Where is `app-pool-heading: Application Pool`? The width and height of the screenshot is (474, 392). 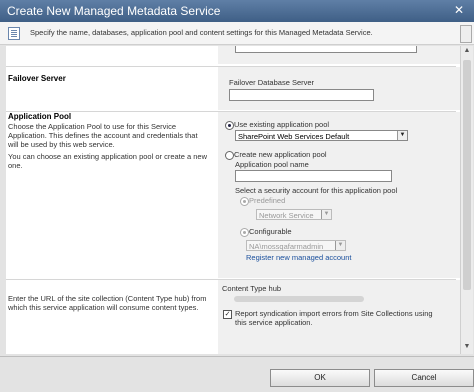
app-pool-heading: Application Pool is located at coordinates (40, 116).